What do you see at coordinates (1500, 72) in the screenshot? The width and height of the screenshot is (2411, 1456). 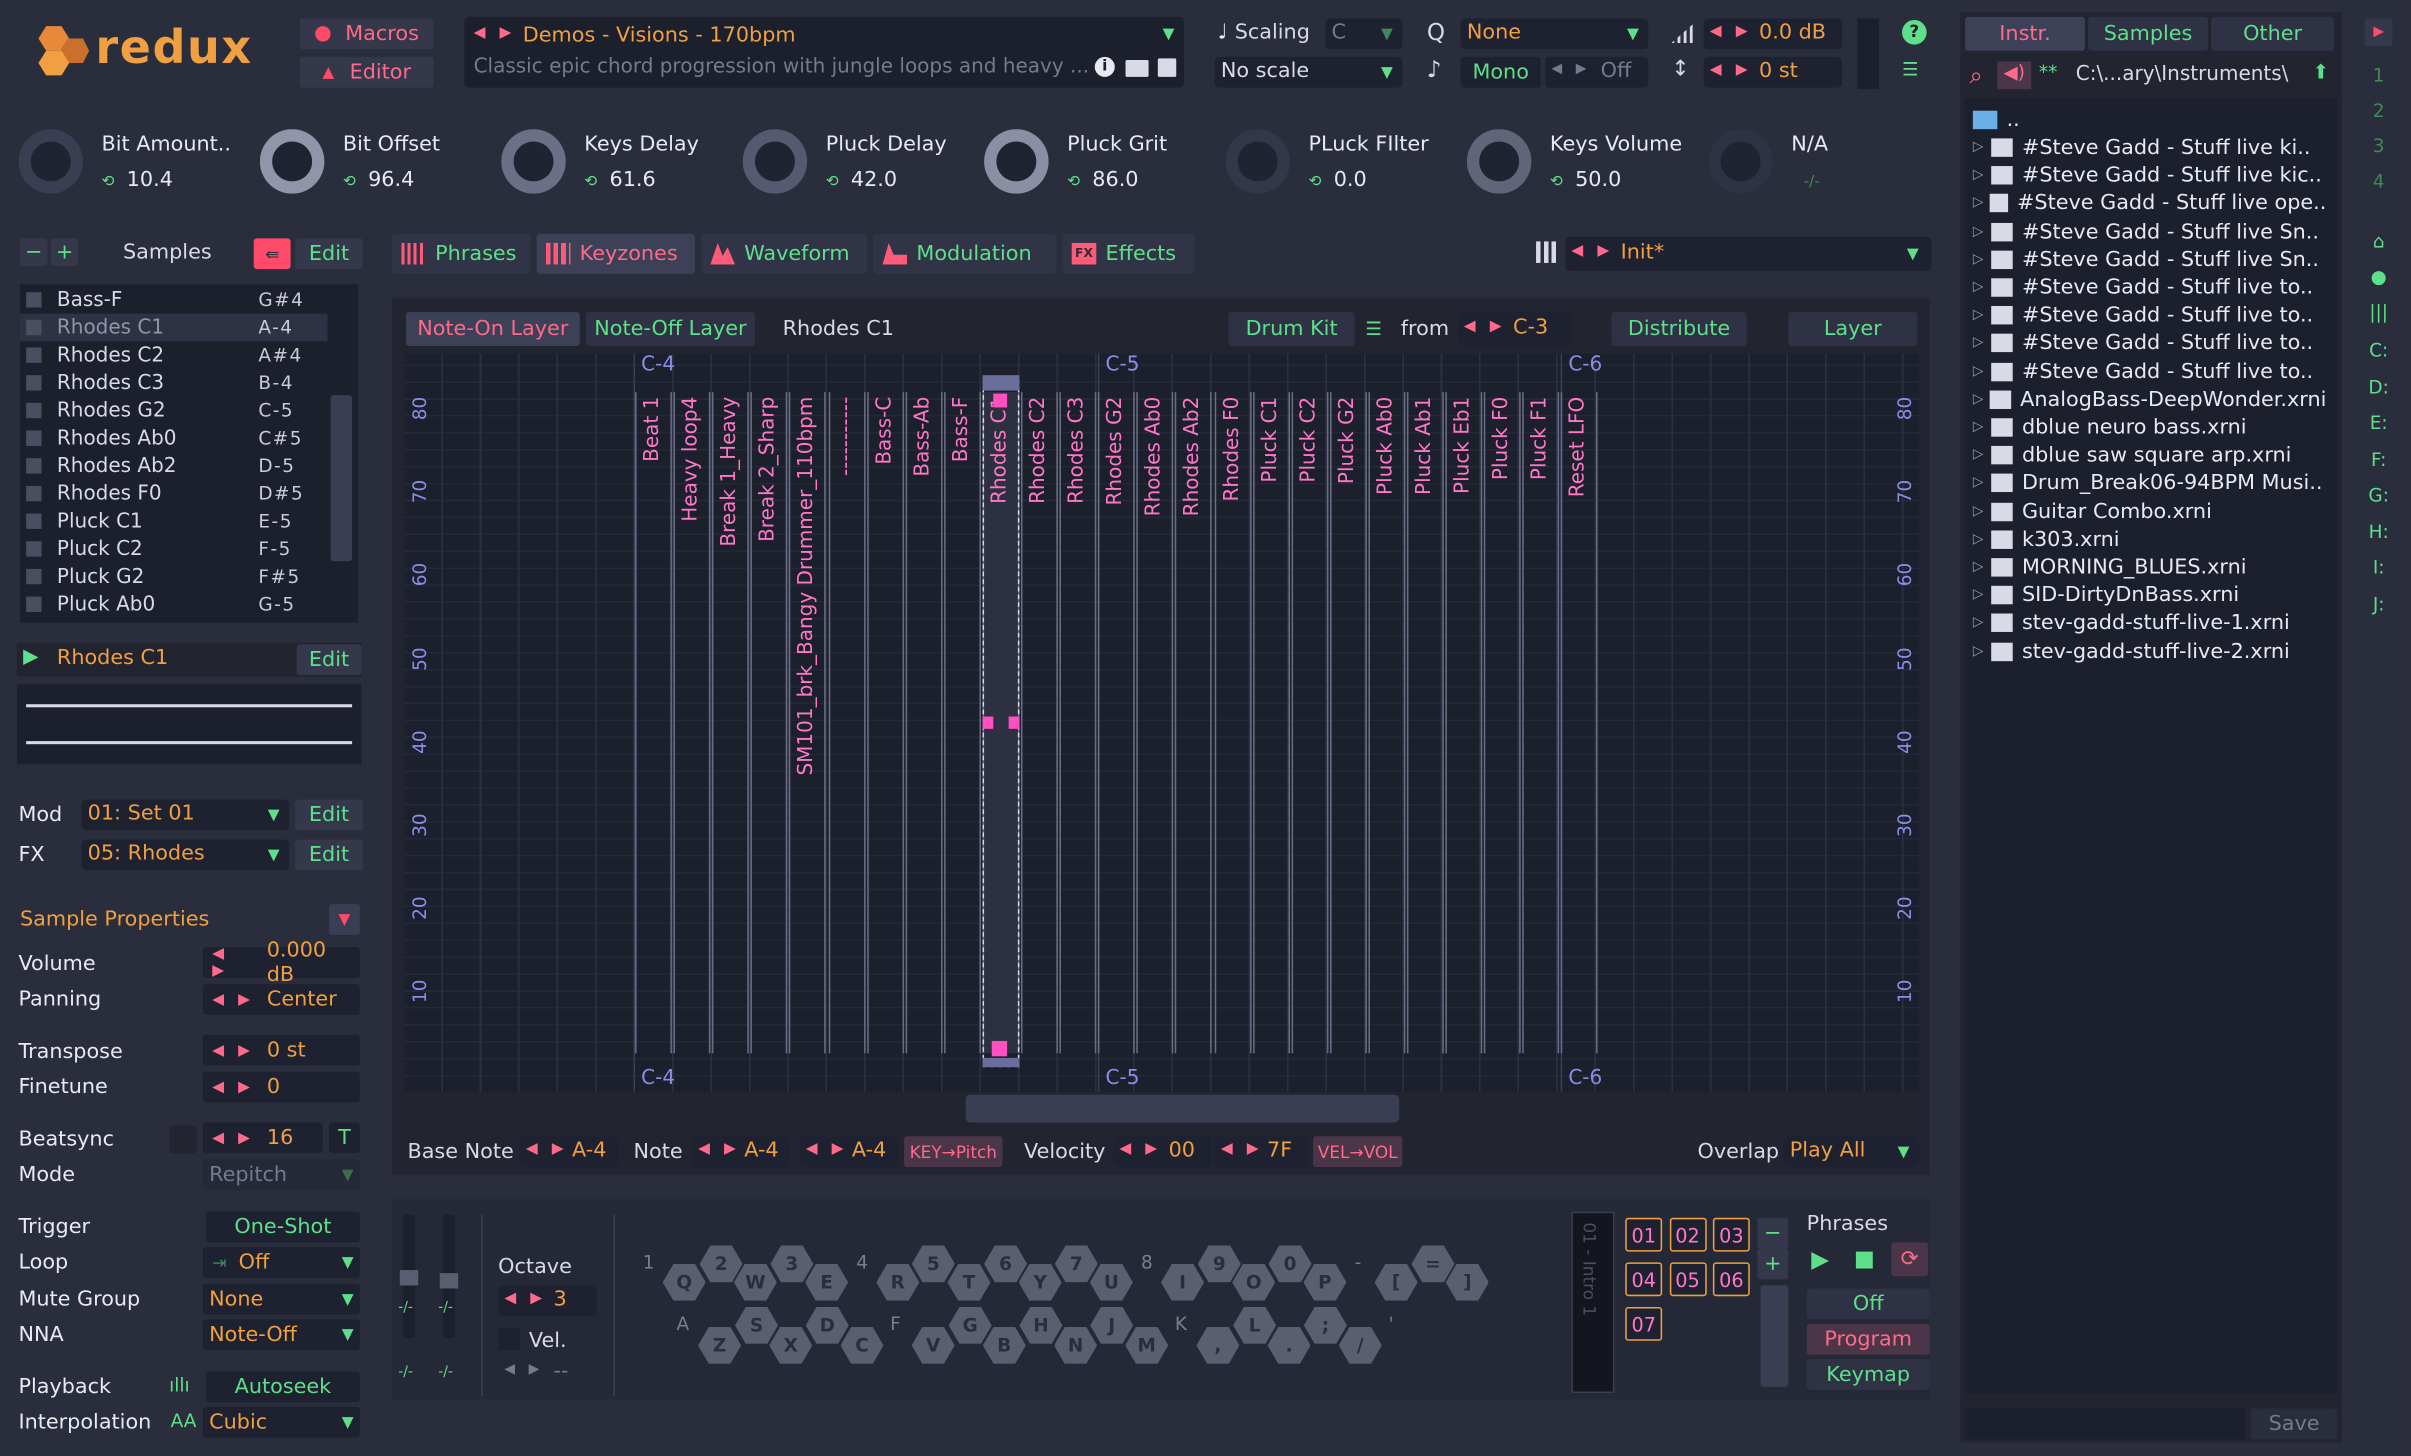 I see `mono-toggle: Mono` at bounding box center [1500, 72].